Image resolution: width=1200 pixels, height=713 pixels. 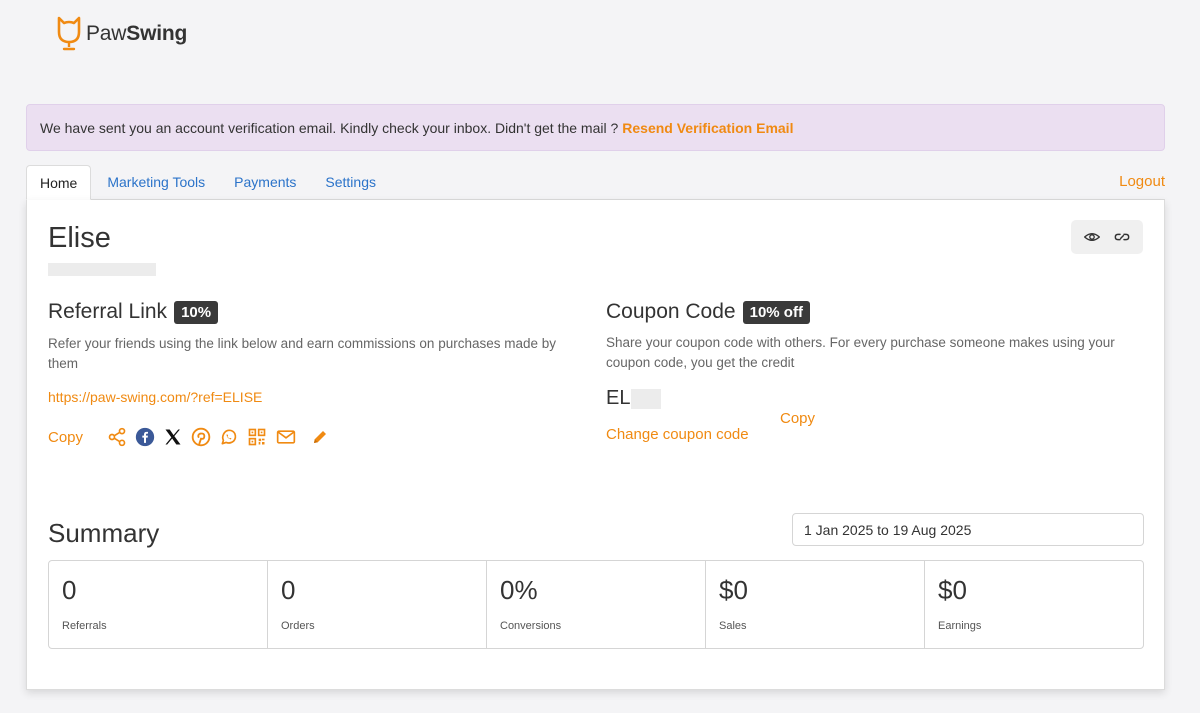 What do you see at coordinates (677, 434) in the screenshot?
I see `change-coupon-code-link: Change coupon code` at bounding box center [677, 434].